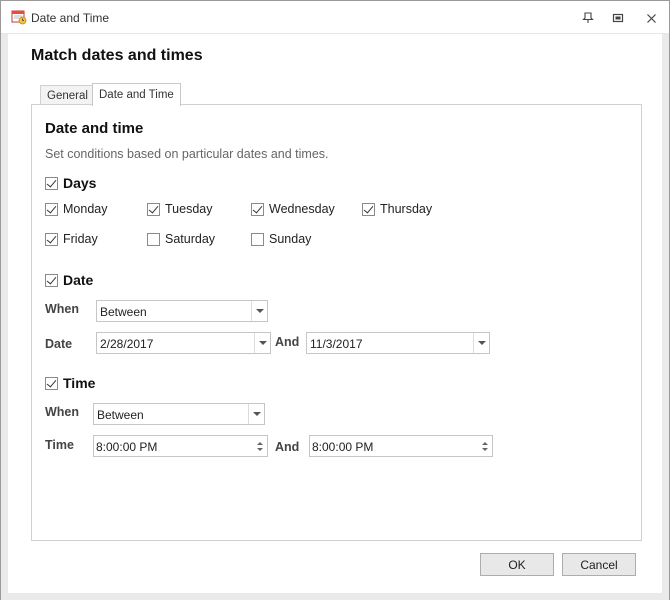 The width and height of the screenshot is (670, 600). I want to click on date-field-label: Date, so click(59, 344).